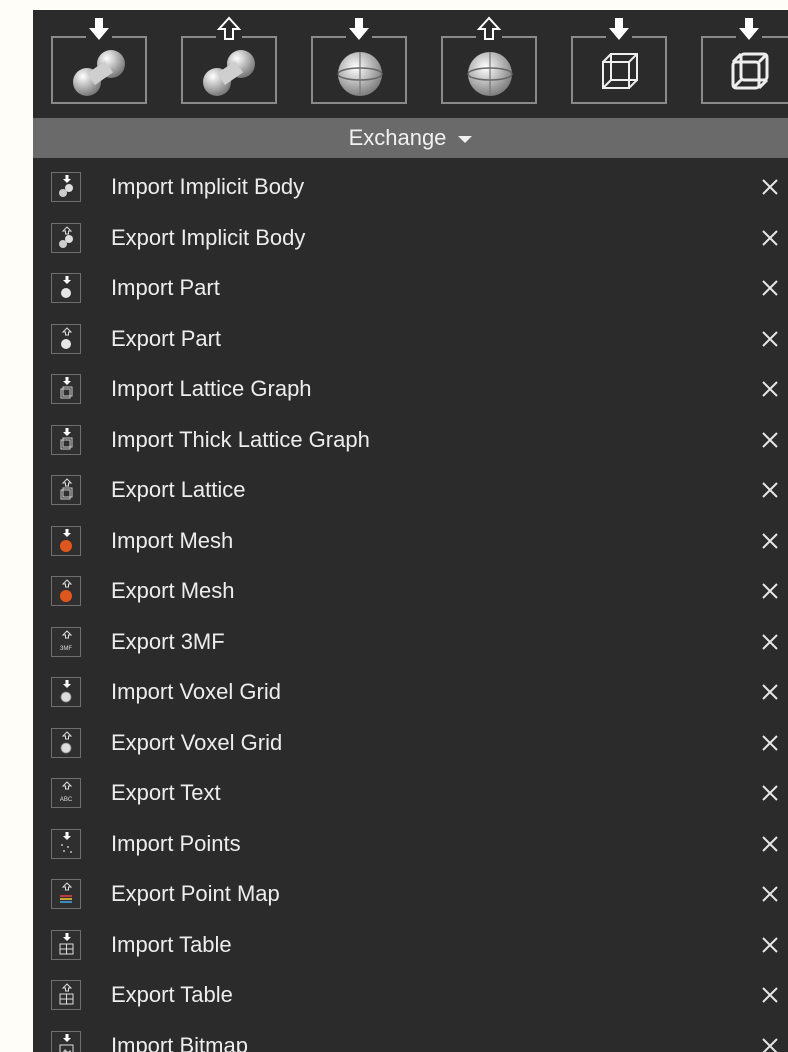 The height and width of the screenshot is (1052, 788). I want to click on toolbar-export-implicit-body-button, so click(230, 66).